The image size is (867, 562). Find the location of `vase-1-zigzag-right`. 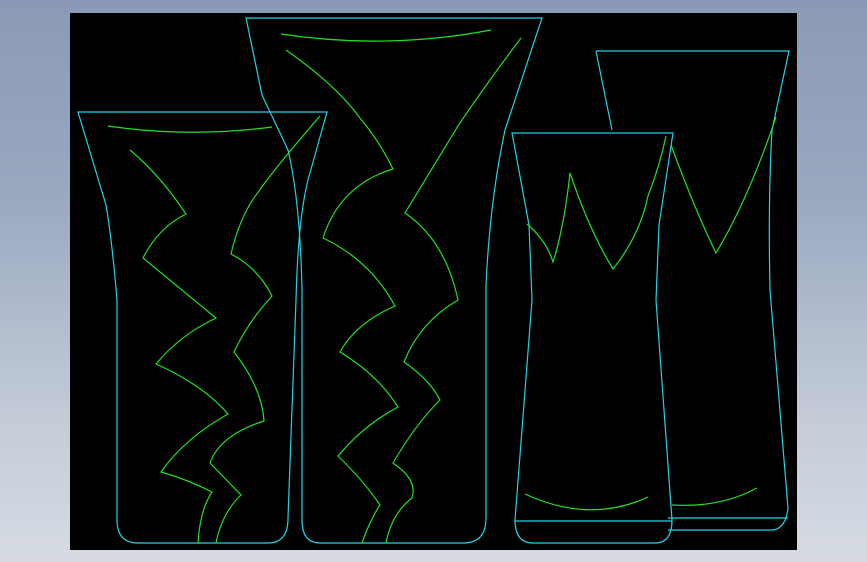

vase-1-zigzag-right is located at coordinates (265, 329).